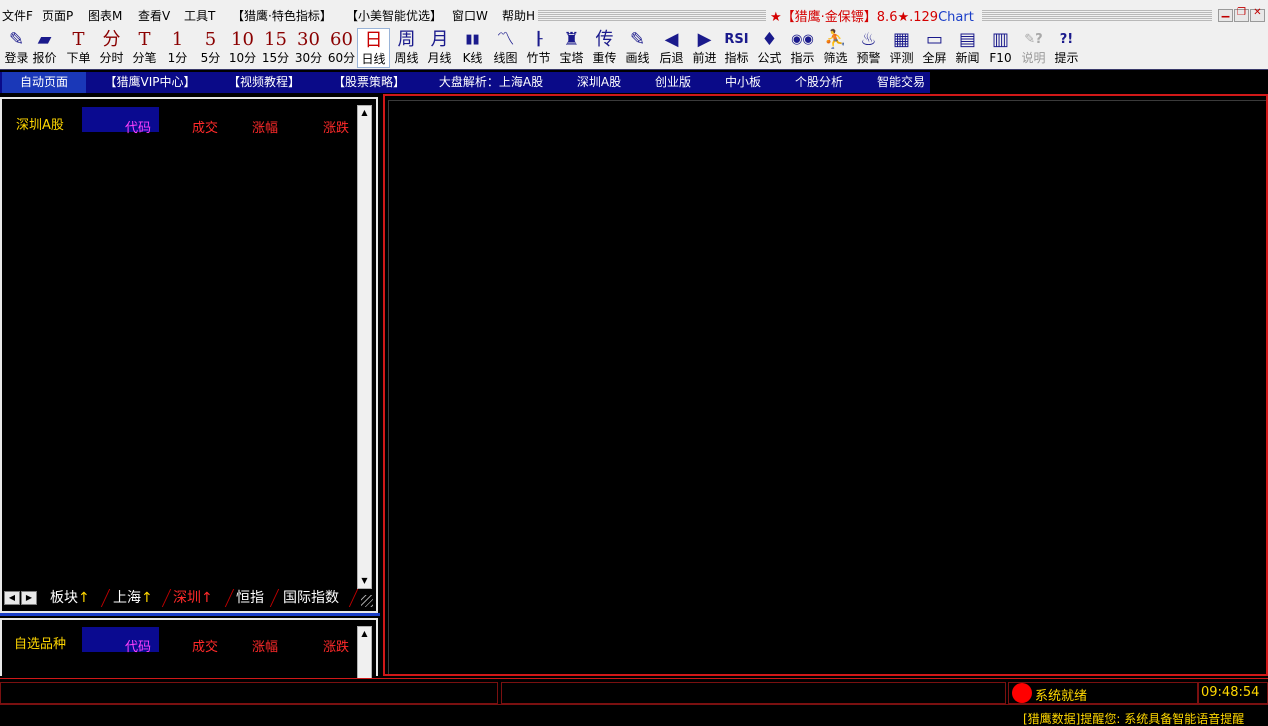  I want to click on nav-tab-chinext: 创业版, so click(673, 82).